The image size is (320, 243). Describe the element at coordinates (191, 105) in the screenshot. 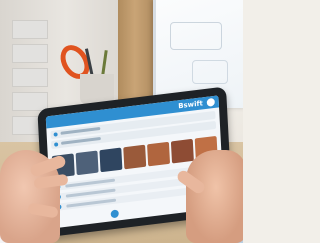

I see `brand-logo-text: Bswift` at that location.